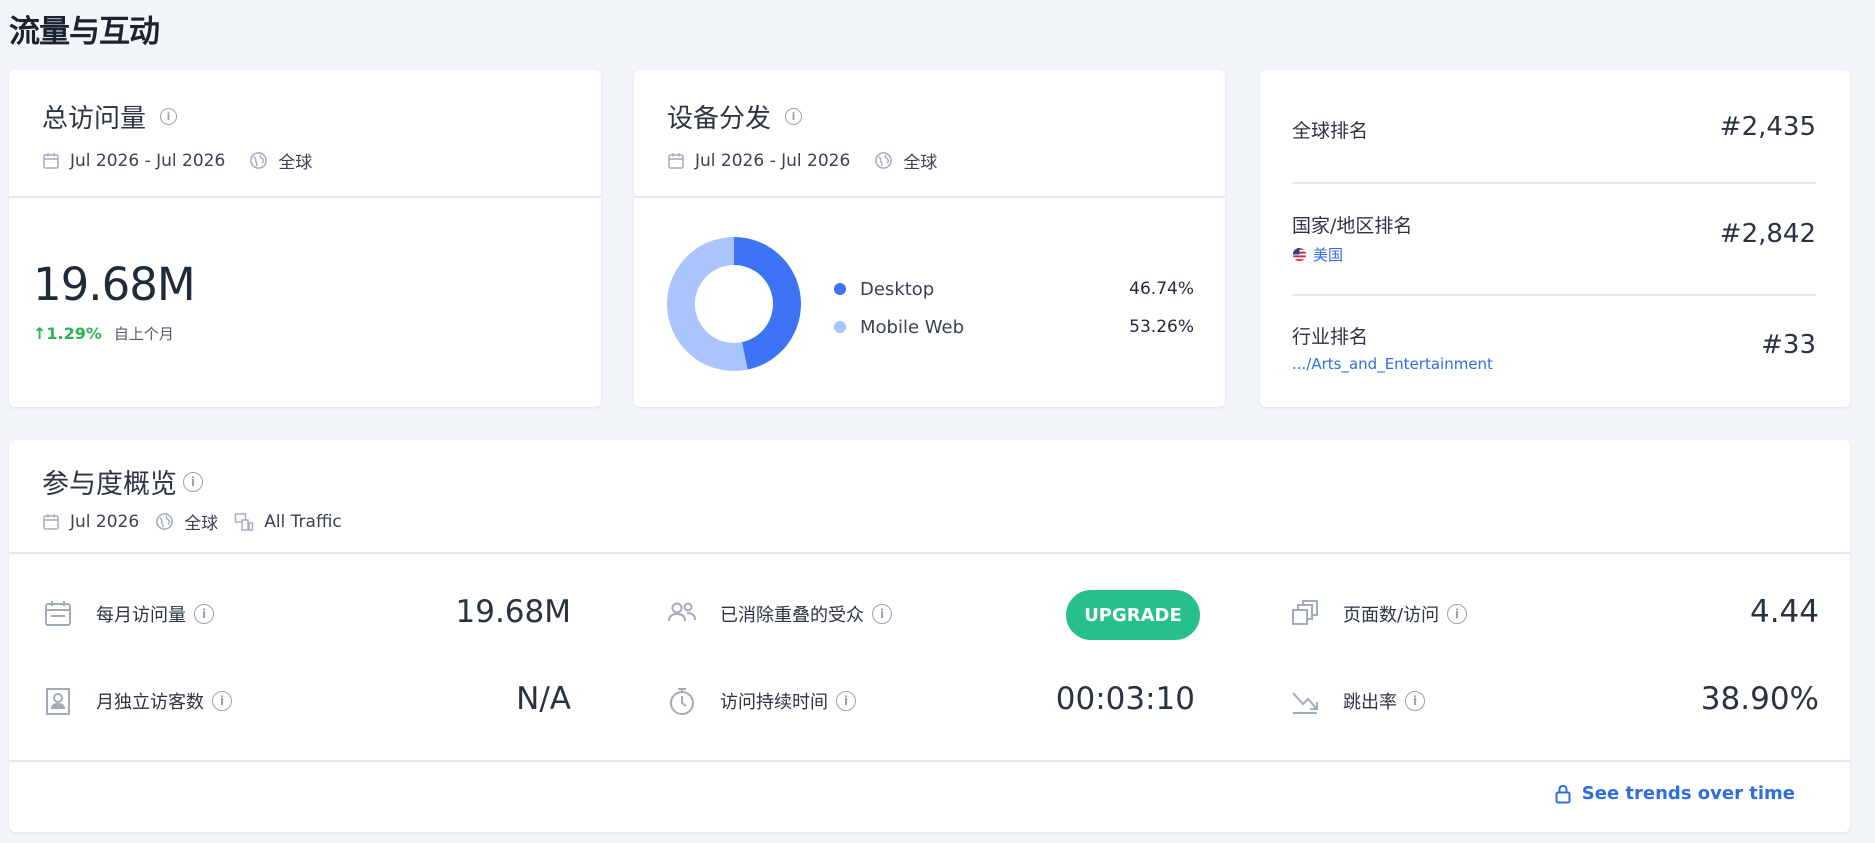 Image resolution: width=1875 pixels, height=843 pixels. What do you see at coordinates (1370, 702) in the screenshot?
I see `metric-label: 跳出率` at bounding box center [1370, 702].